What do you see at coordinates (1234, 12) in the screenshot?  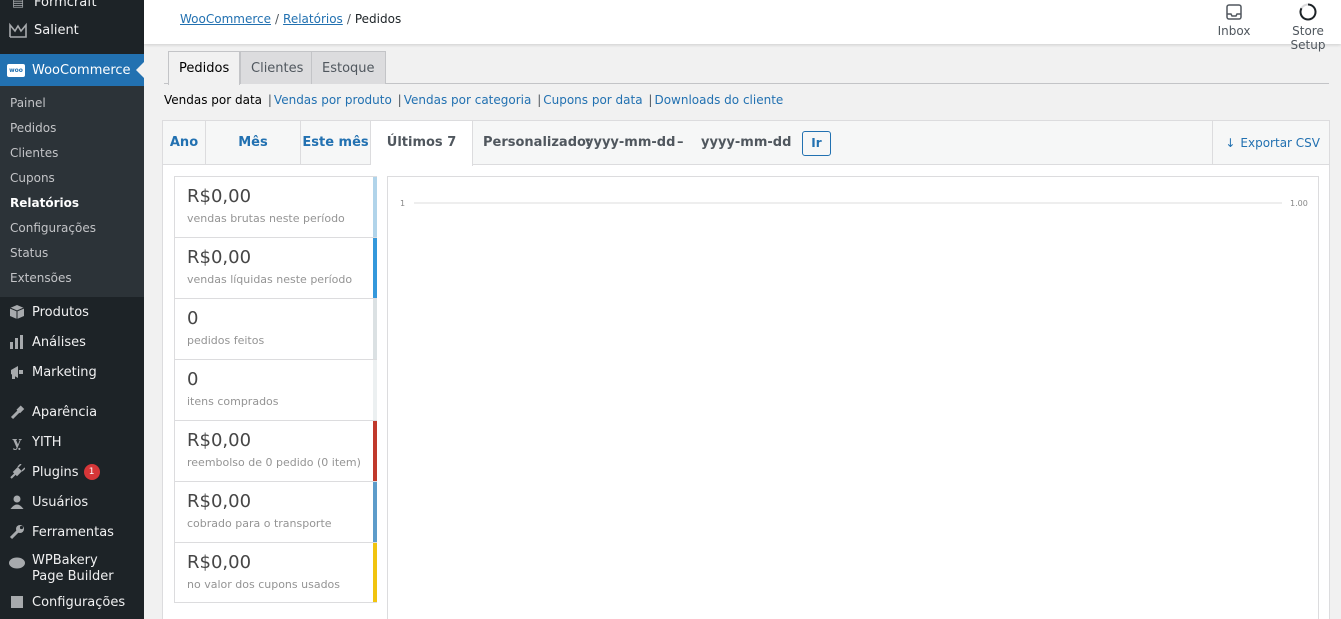 I see `inbox-icon` at bounding box center [1234, 12].